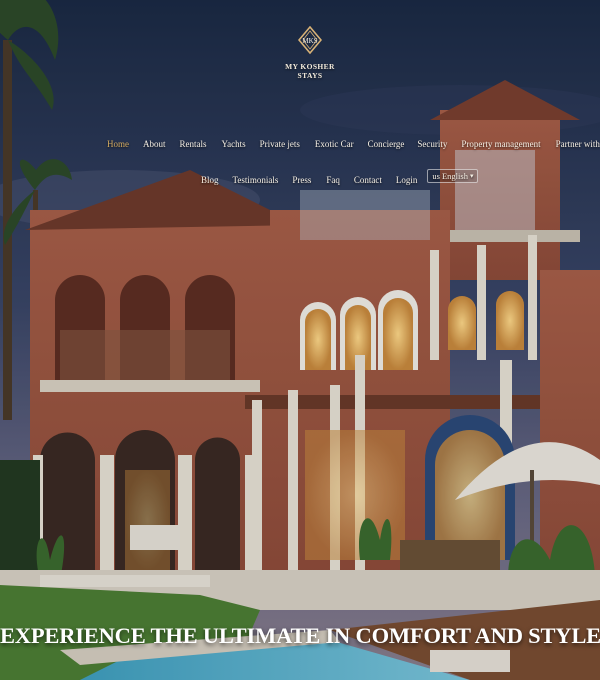  What do you see at coordinates (333, 180) in the screenshot?
I see `nav-faq: Faq` at bounding box center [333, 180].